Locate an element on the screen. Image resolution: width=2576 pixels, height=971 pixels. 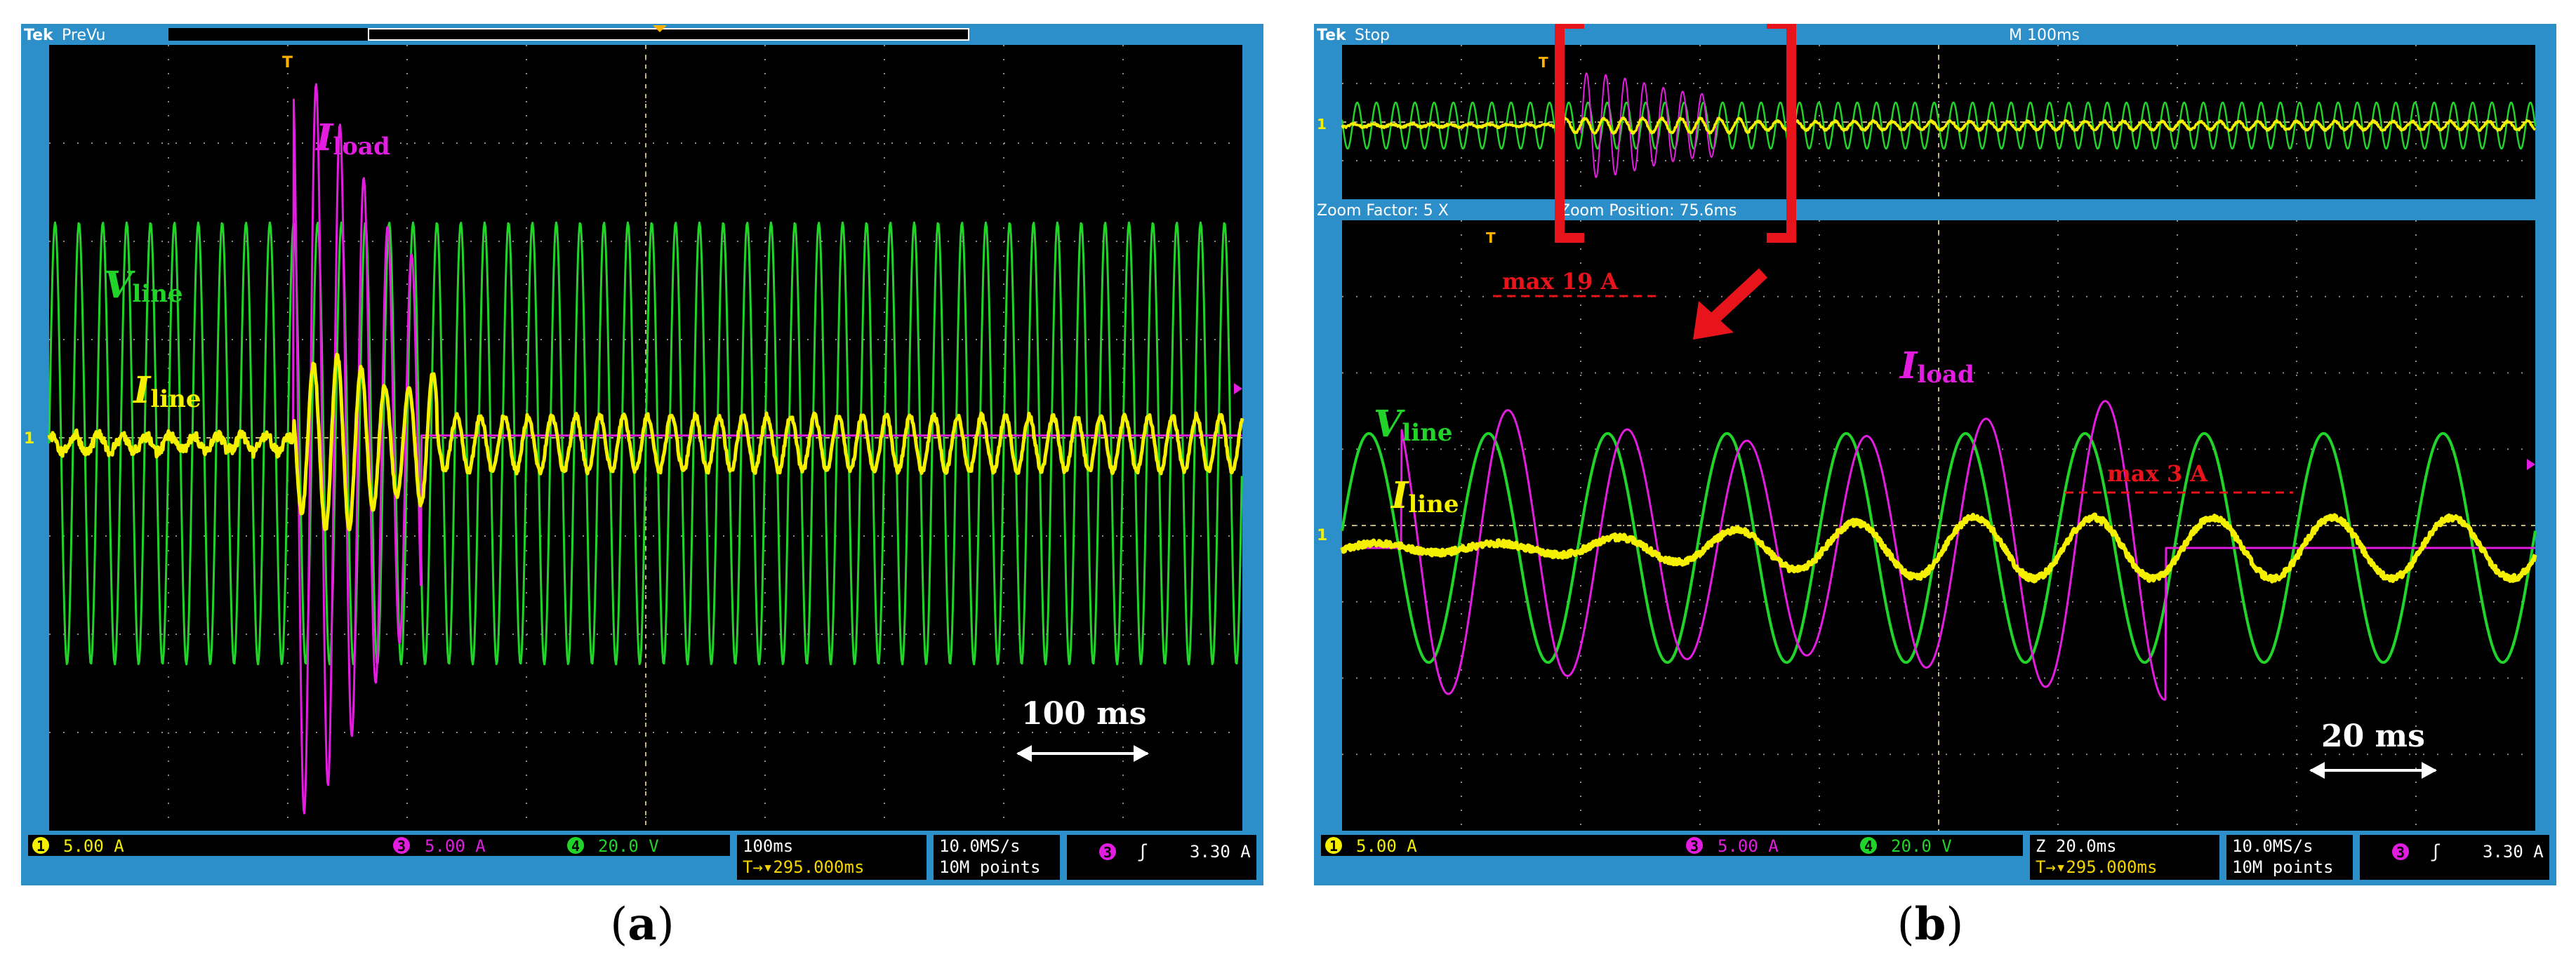
ch3-scale-a: 5.00 A is located at coordinates (456, 846).